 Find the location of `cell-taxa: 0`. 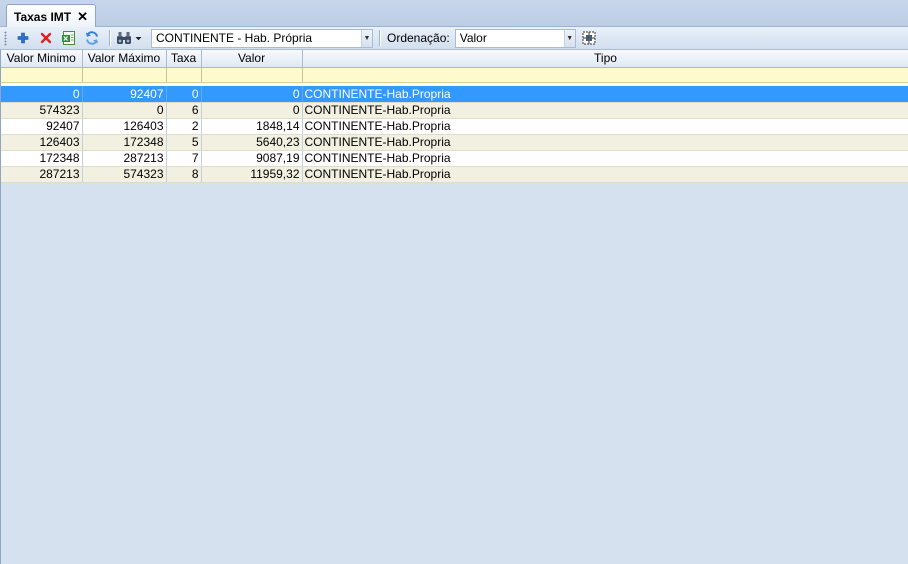

cell-taxa: 0 is located at coordinates (184, 94).